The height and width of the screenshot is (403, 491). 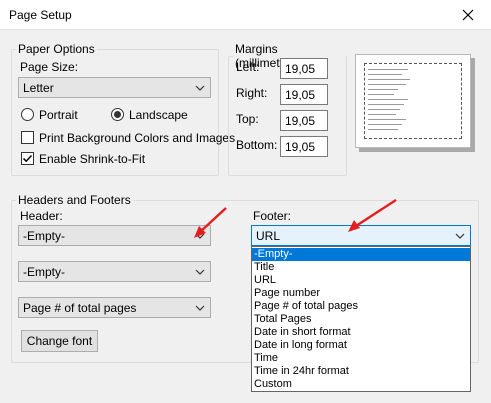 What do you see at coordinates (252, 93) in the screenshot?
I see `right-margin-label: Right:` at bounding box center [252, 93].